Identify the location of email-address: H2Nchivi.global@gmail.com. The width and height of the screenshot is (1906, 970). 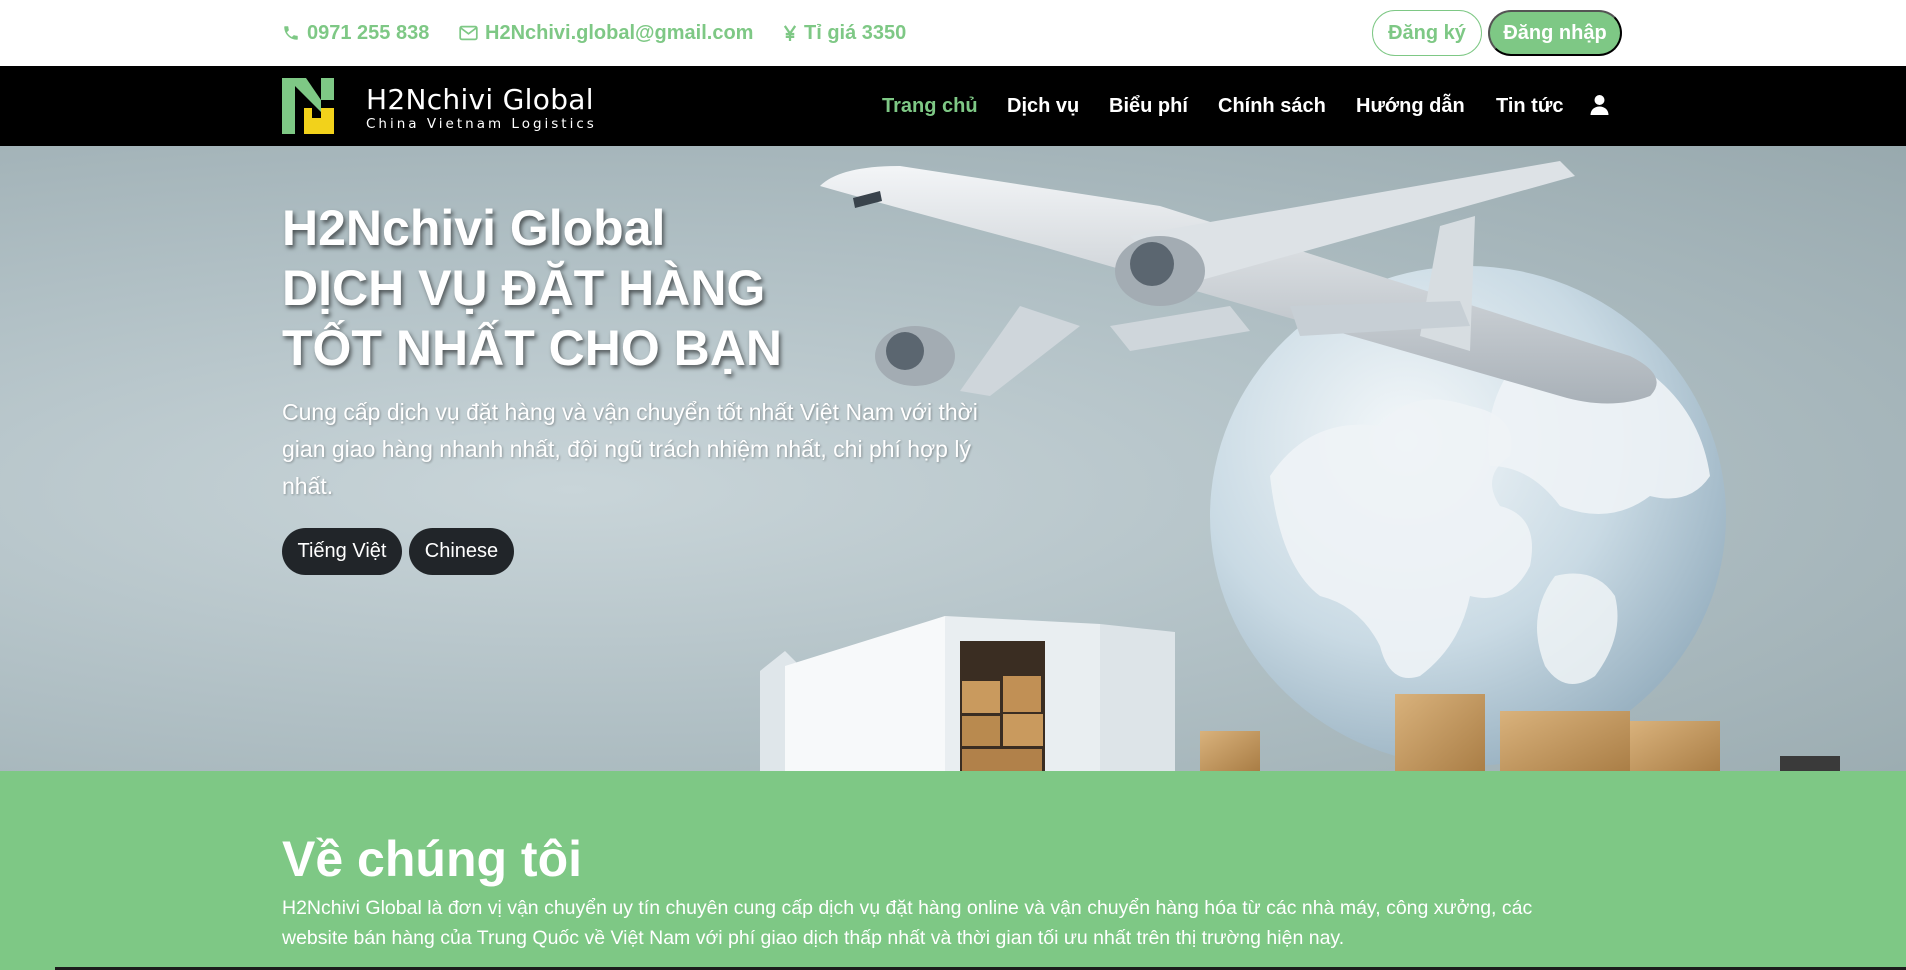
(619, 32).